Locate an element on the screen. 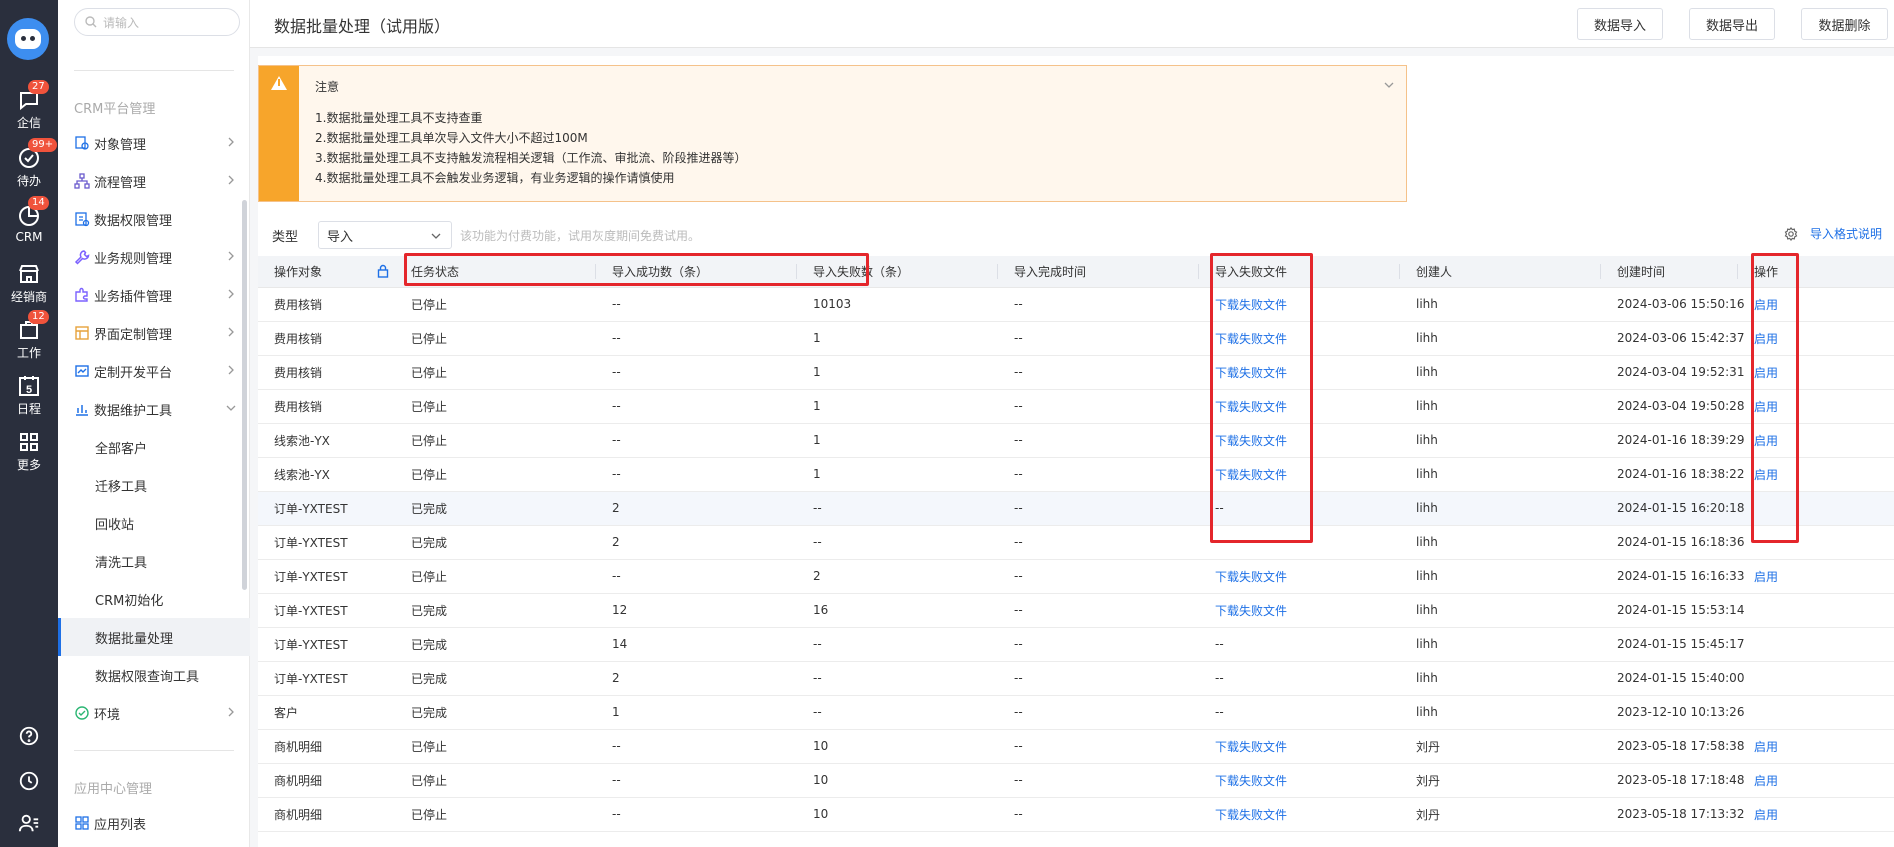 This screenshot has width=1894, height=847. sidebar-item-environment: 环境 is located at coordinates (154, 713).